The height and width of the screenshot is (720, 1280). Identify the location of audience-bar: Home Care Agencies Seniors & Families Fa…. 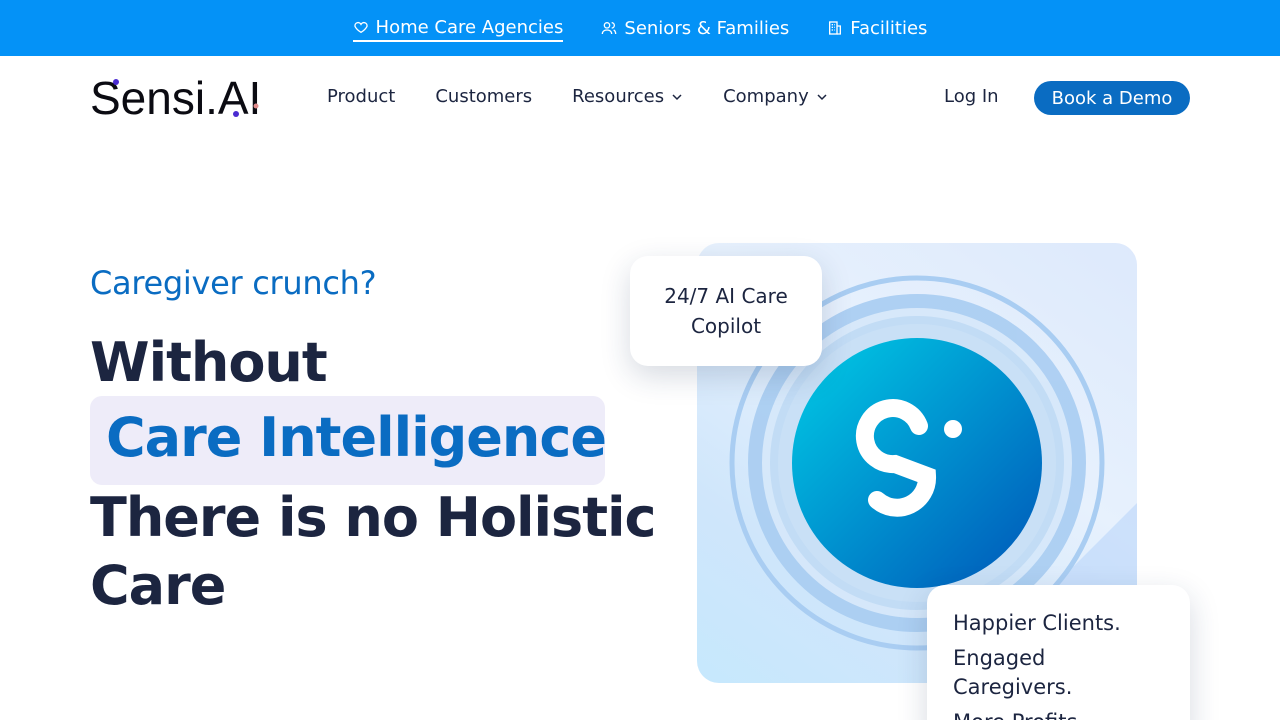
(640, 28).